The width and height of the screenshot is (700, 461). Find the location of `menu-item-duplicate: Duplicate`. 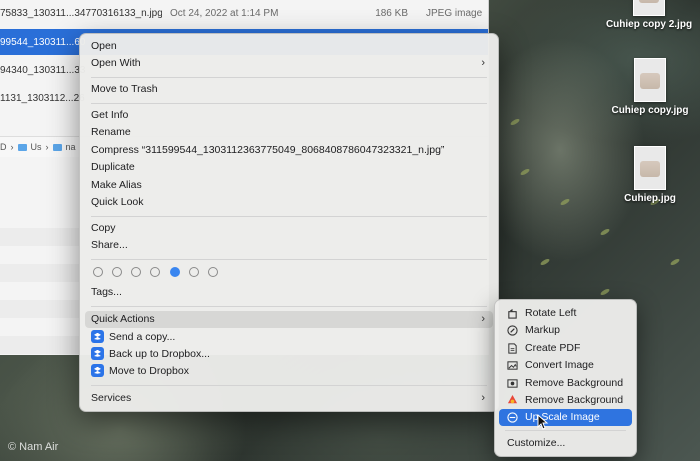

menu-item-duplicate: Duplicate is located at coordinates (289, 167).